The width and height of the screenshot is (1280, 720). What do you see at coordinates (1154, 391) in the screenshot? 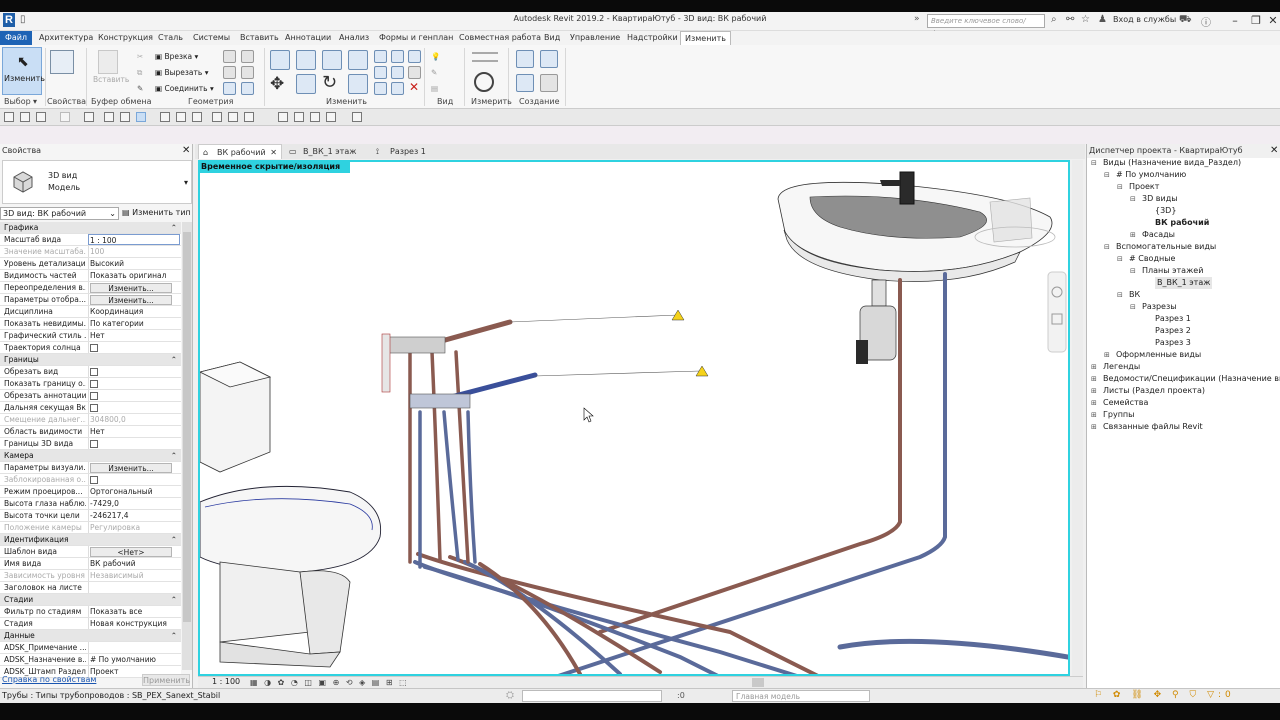
I see `browser-node: Листы (Раздел проекта)` at bounding box center [1154, 391].